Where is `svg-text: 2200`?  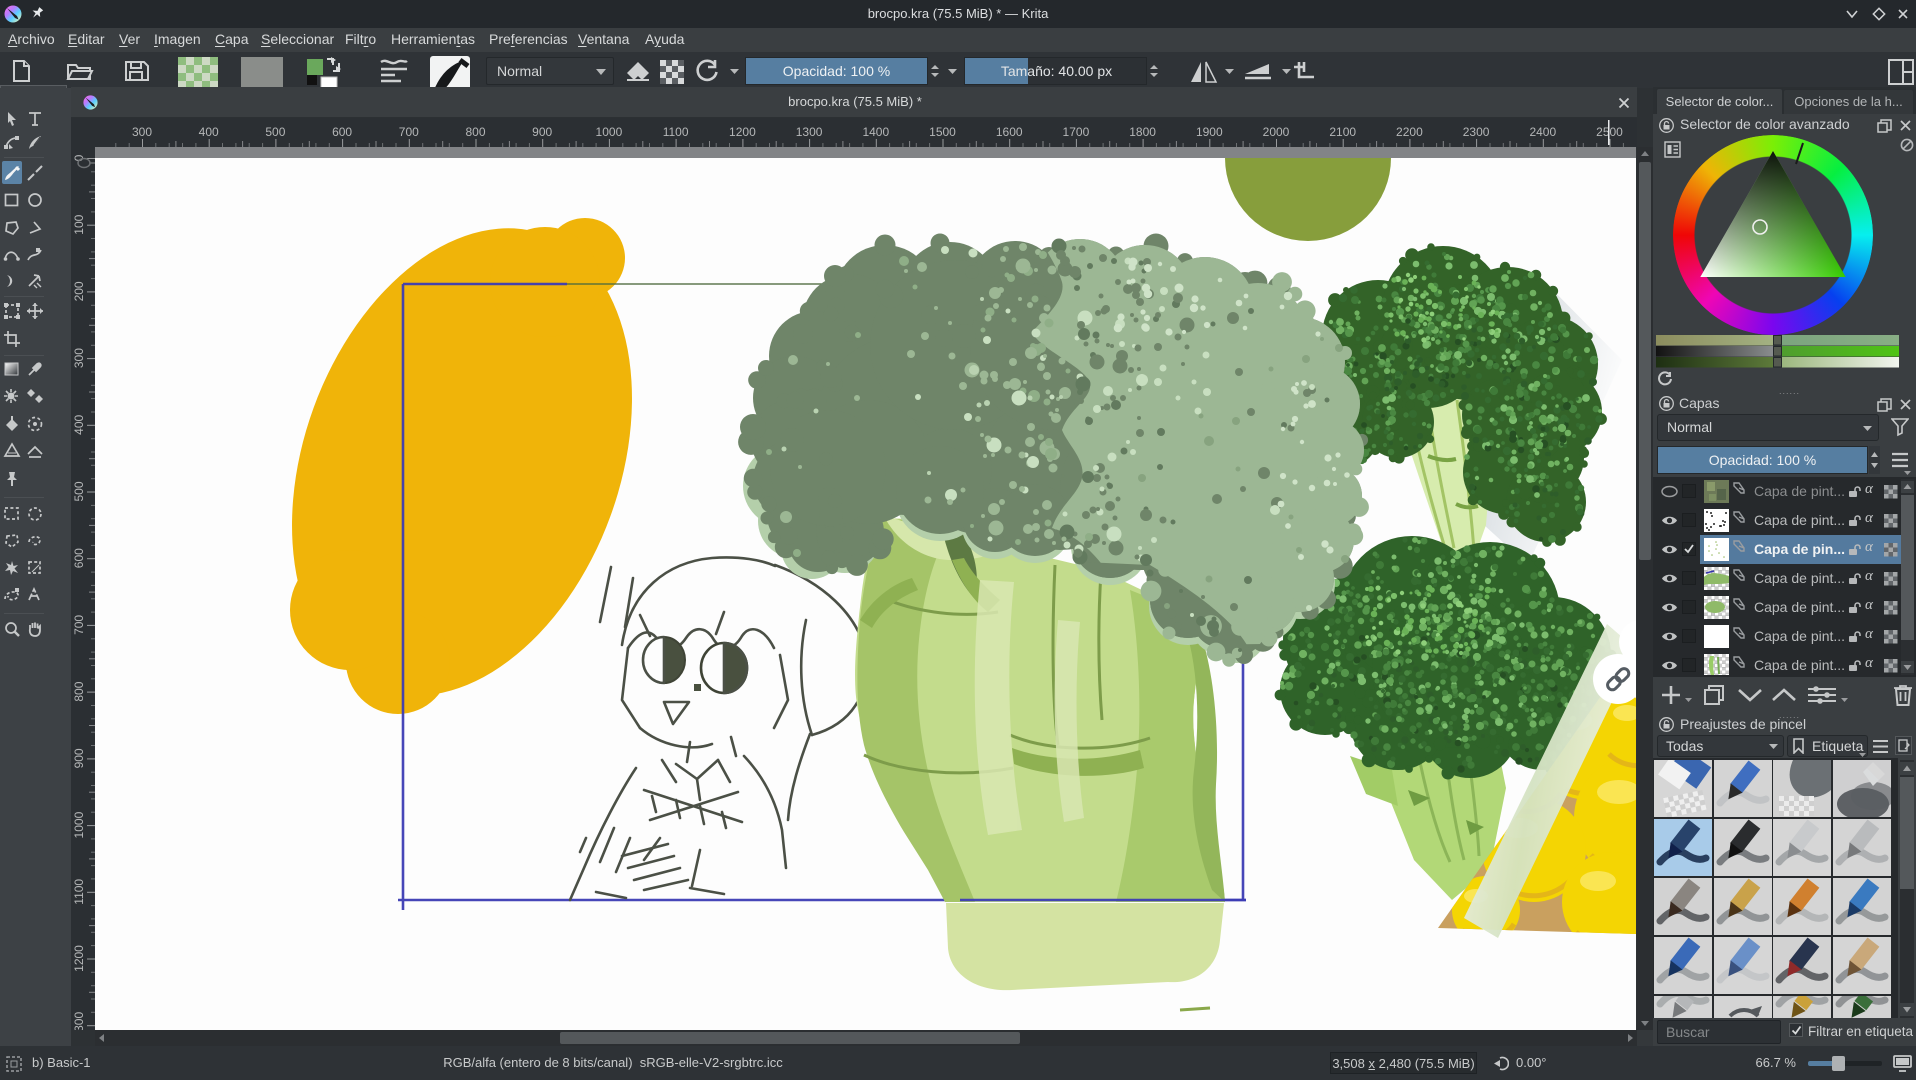
svg-text: 2200 is located at coordinates (1409, 132).